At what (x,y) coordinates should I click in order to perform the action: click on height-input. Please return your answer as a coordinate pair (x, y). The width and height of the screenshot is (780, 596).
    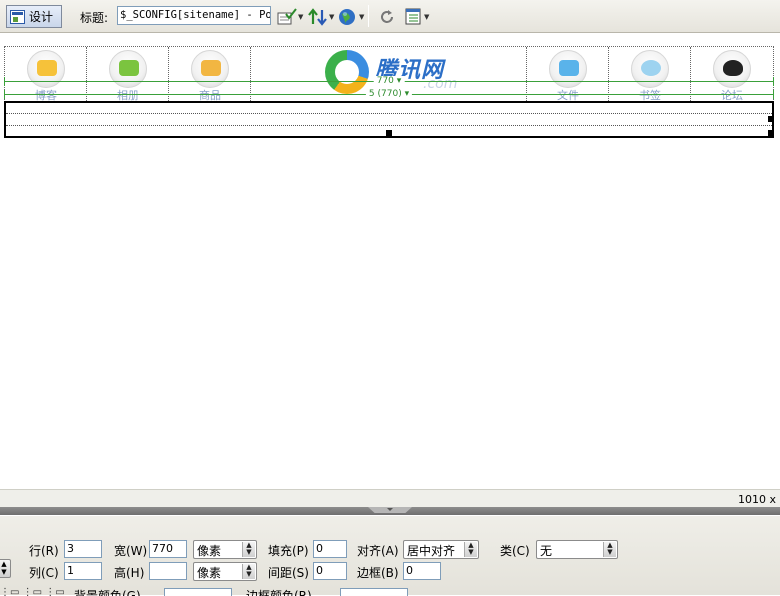
    Looking at the image, I should click on (168, 571).